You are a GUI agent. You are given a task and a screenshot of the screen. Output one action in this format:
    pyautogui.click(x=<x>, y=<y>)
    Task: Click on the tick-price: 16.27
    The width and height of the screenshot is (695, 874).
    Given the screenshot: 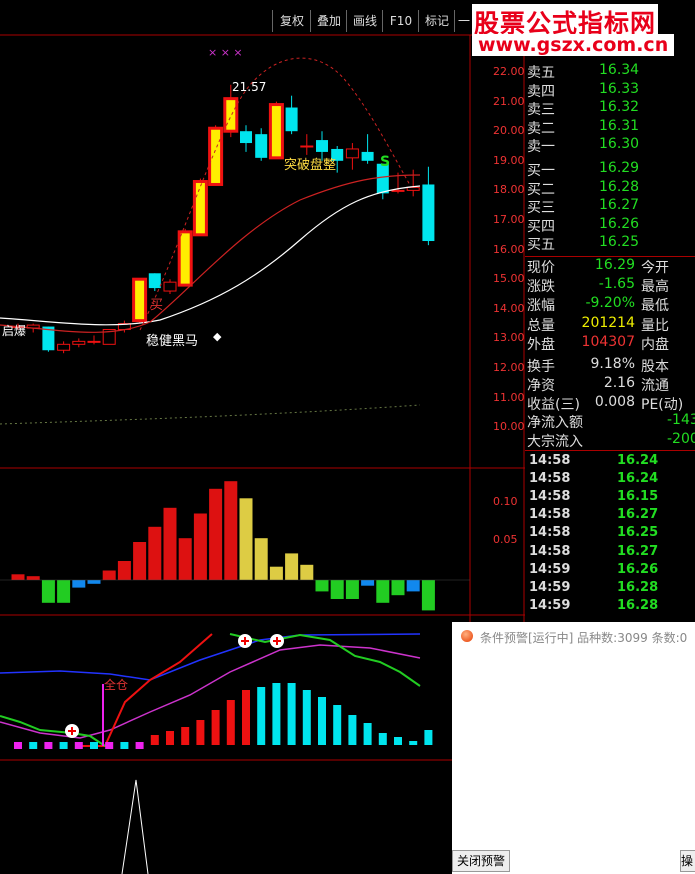 What is the action you would take?
    pyautogui.click(x=638, y=515)
    